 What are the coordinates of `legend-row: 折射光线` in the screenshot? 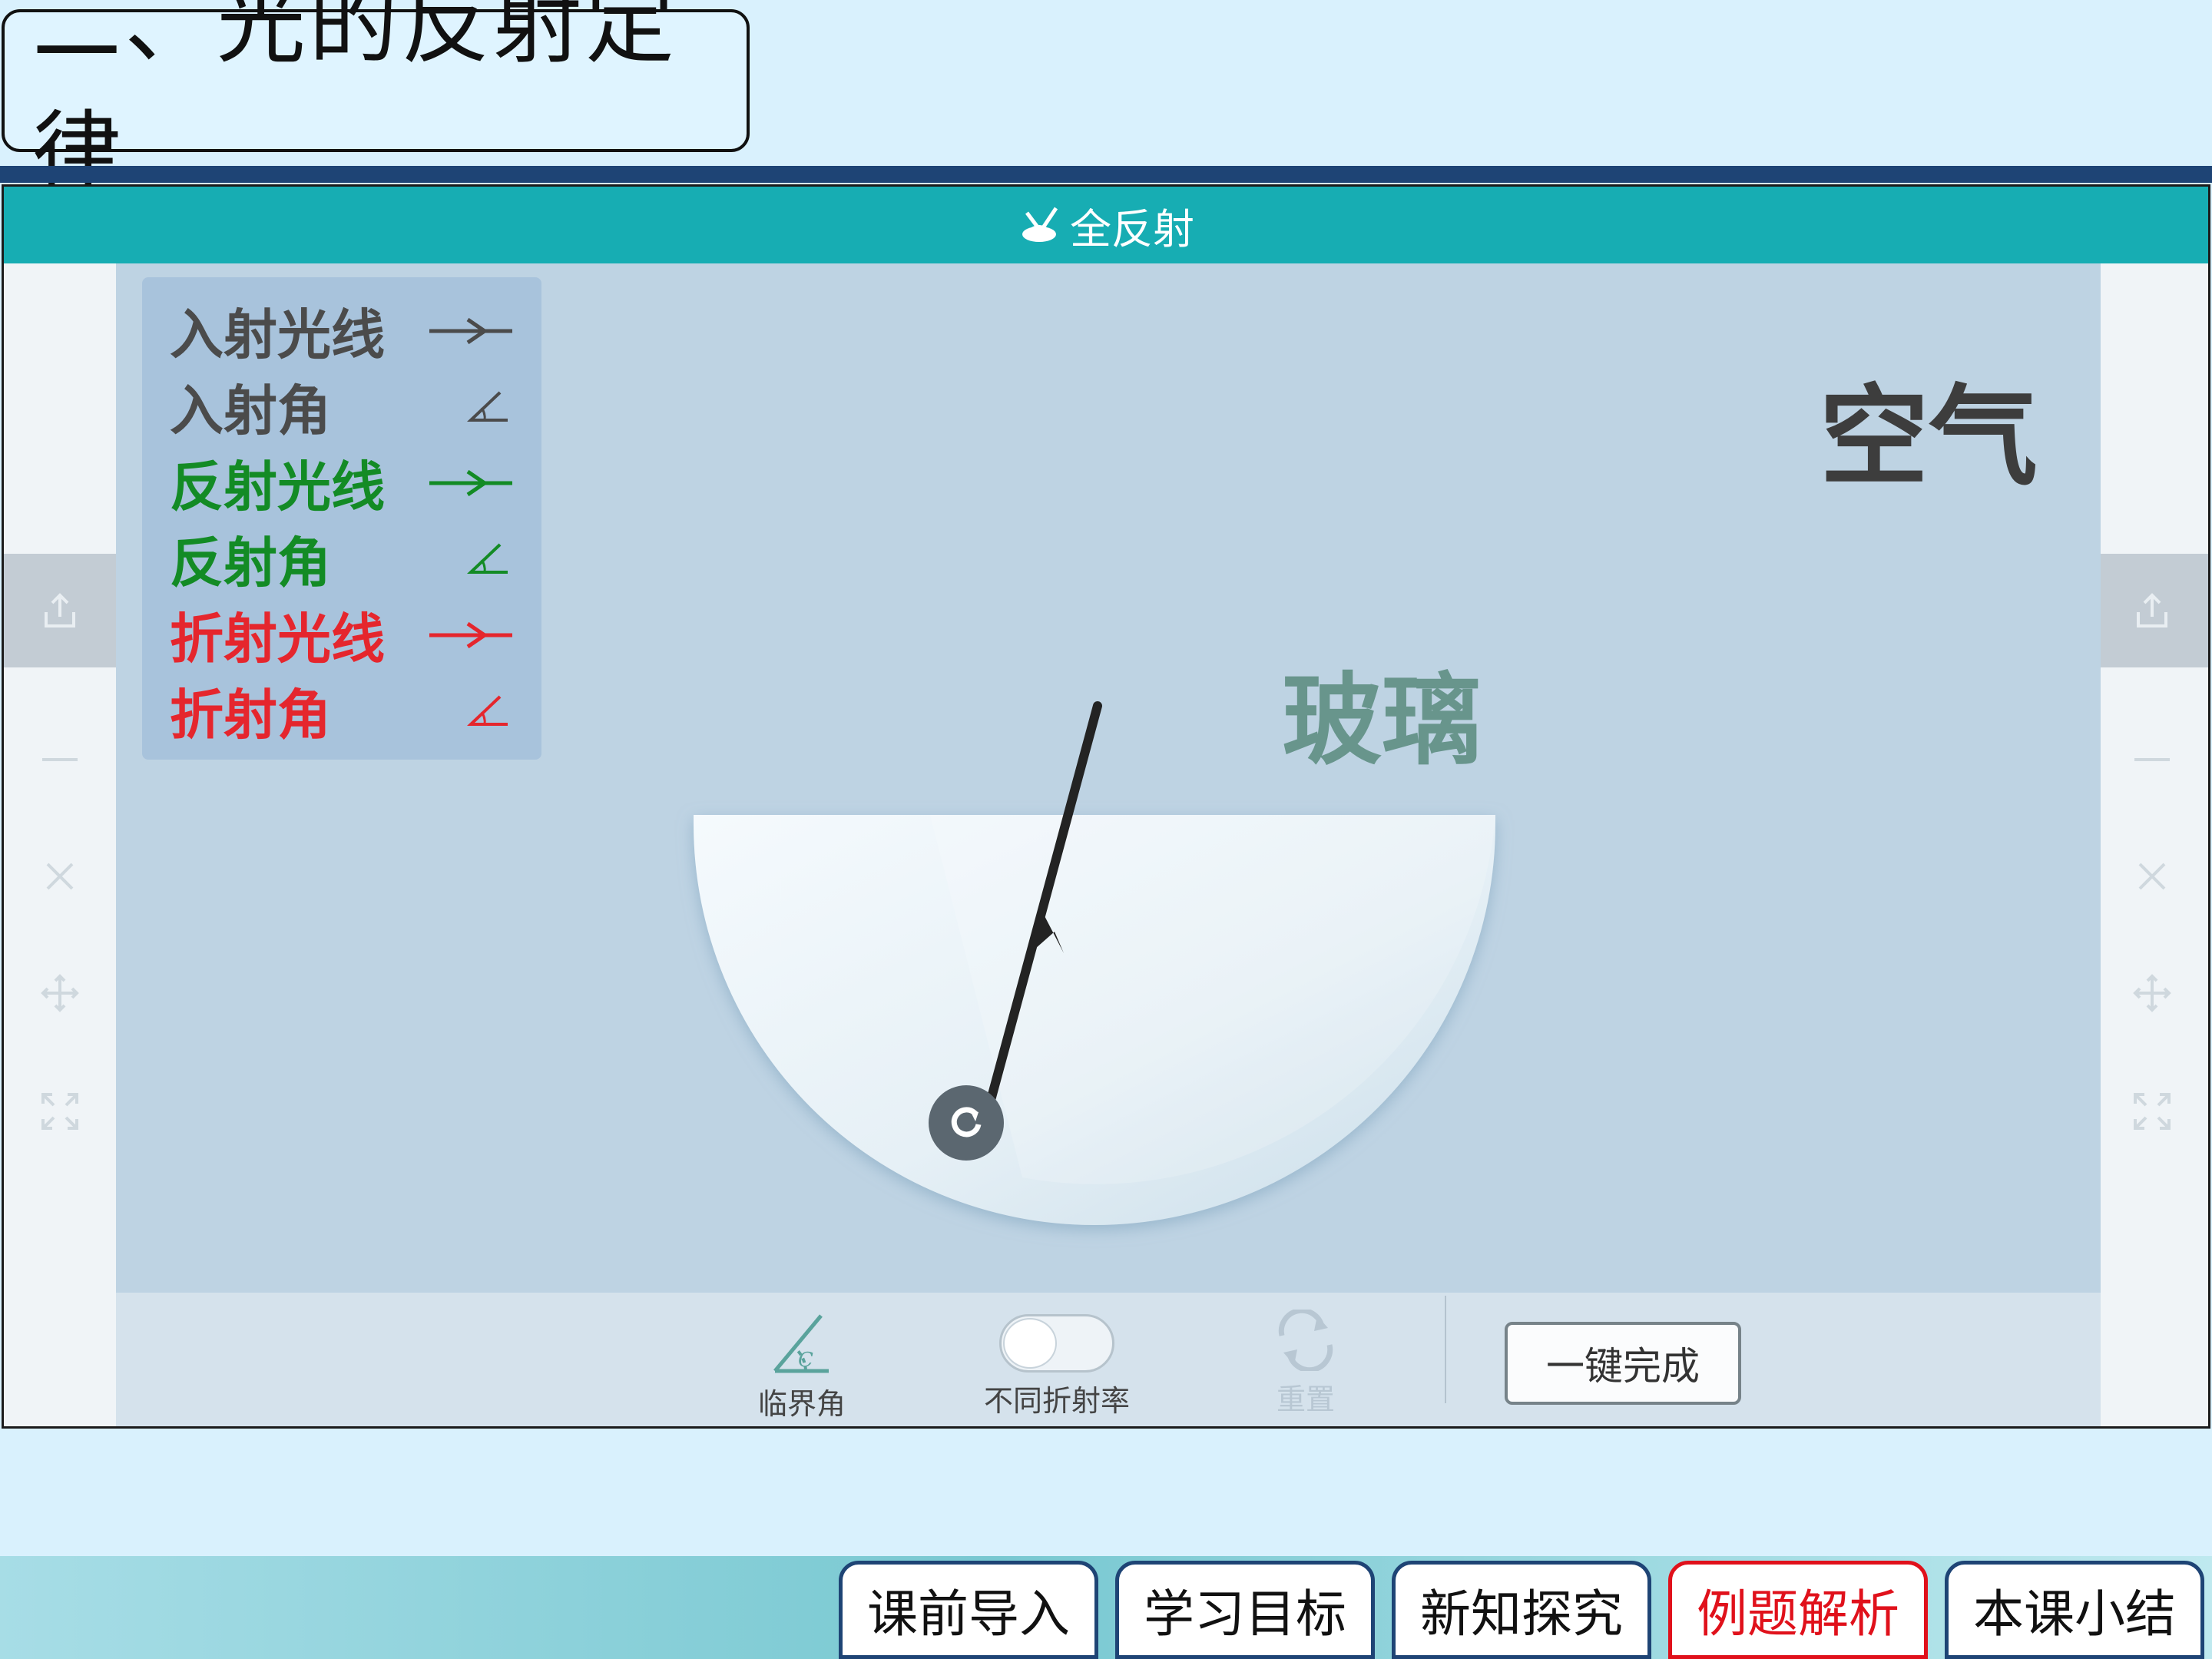 It's located at (356, 635).